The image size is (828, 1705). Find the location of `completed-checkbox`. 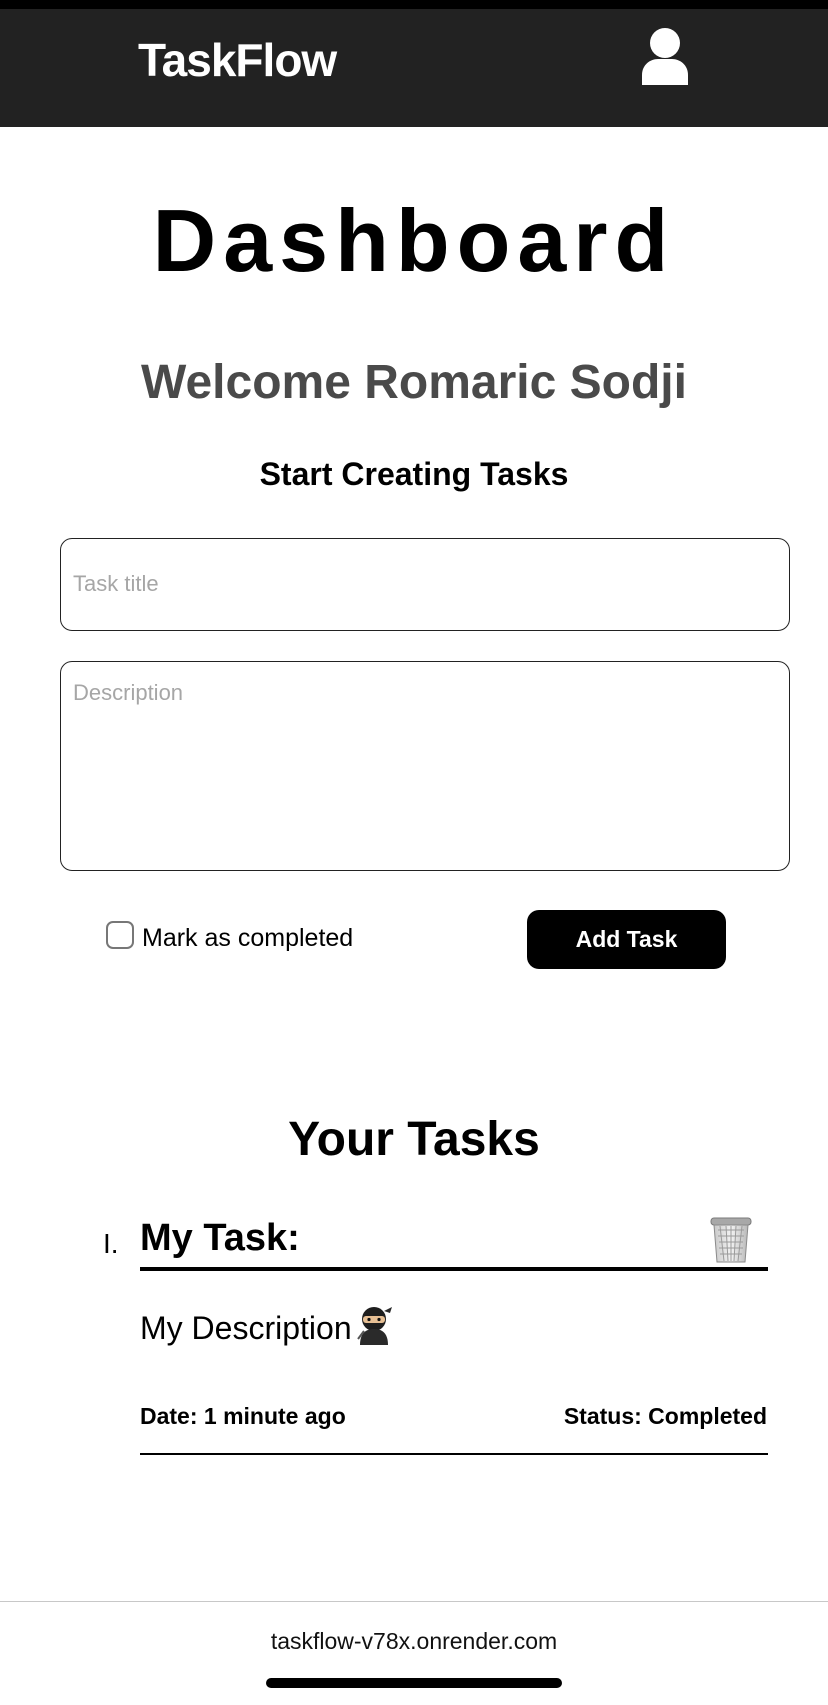

completed-checkbox is located at coordinates (120, 935).